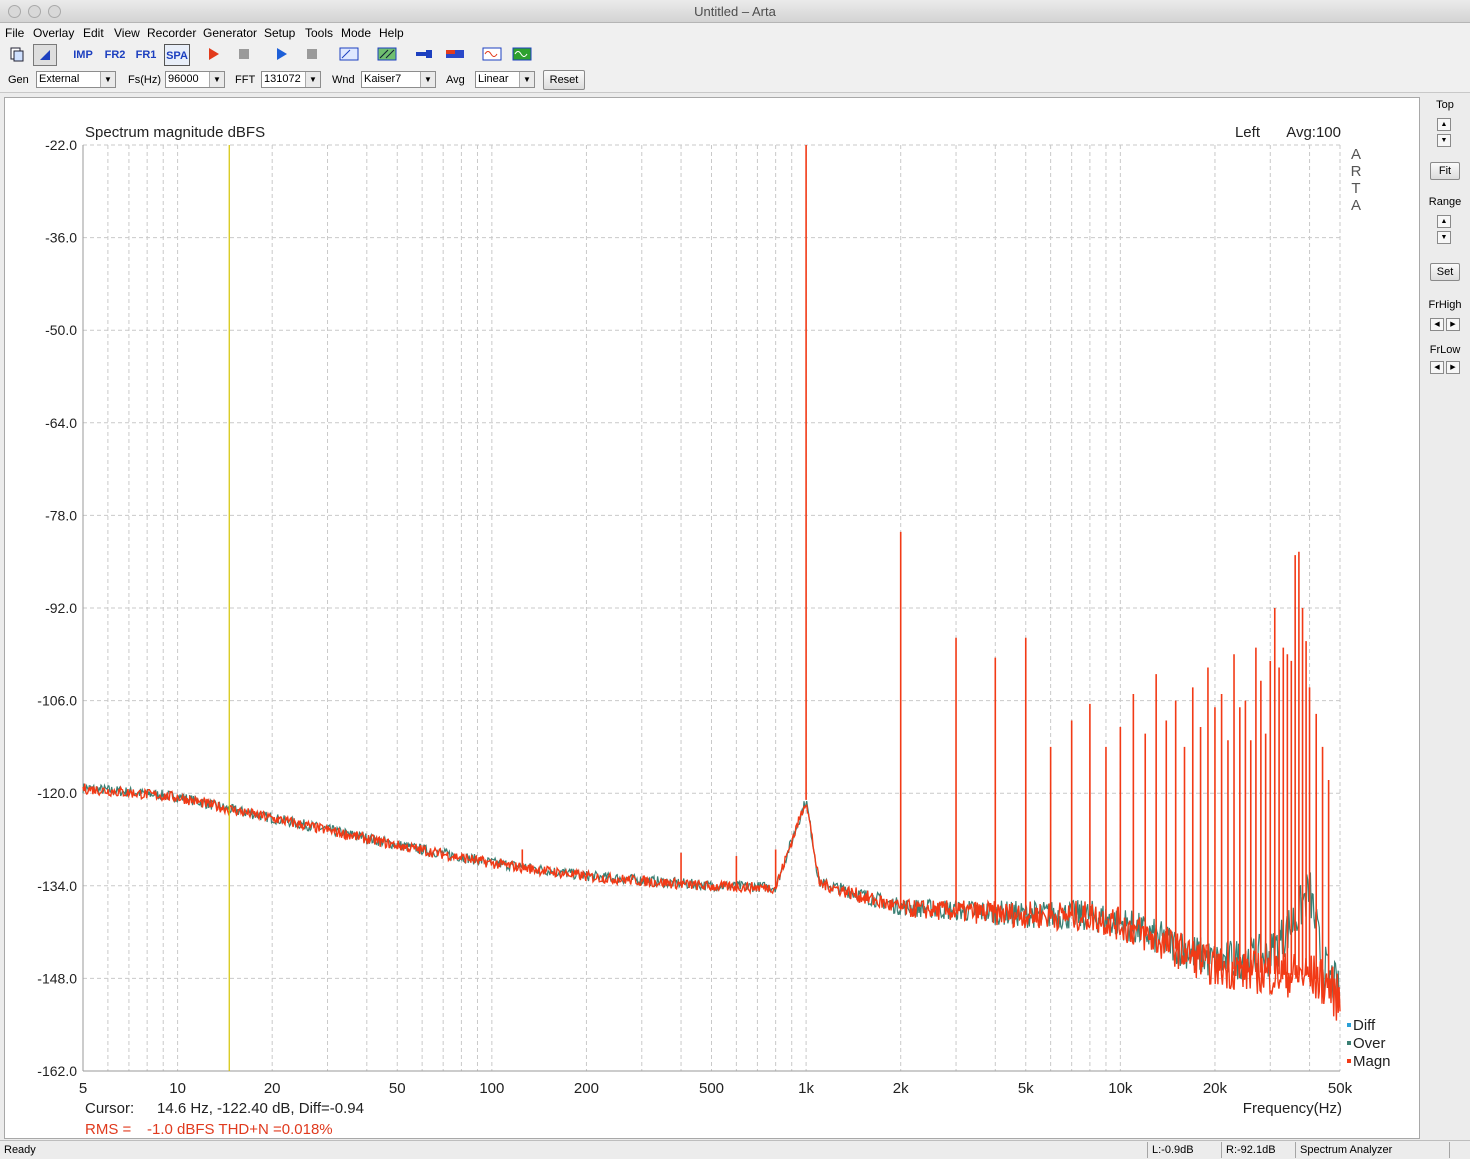 The height and width of the screenshot is (1159, 1470). I want to click on y-tick-label: -50.0, so click(61, 330).